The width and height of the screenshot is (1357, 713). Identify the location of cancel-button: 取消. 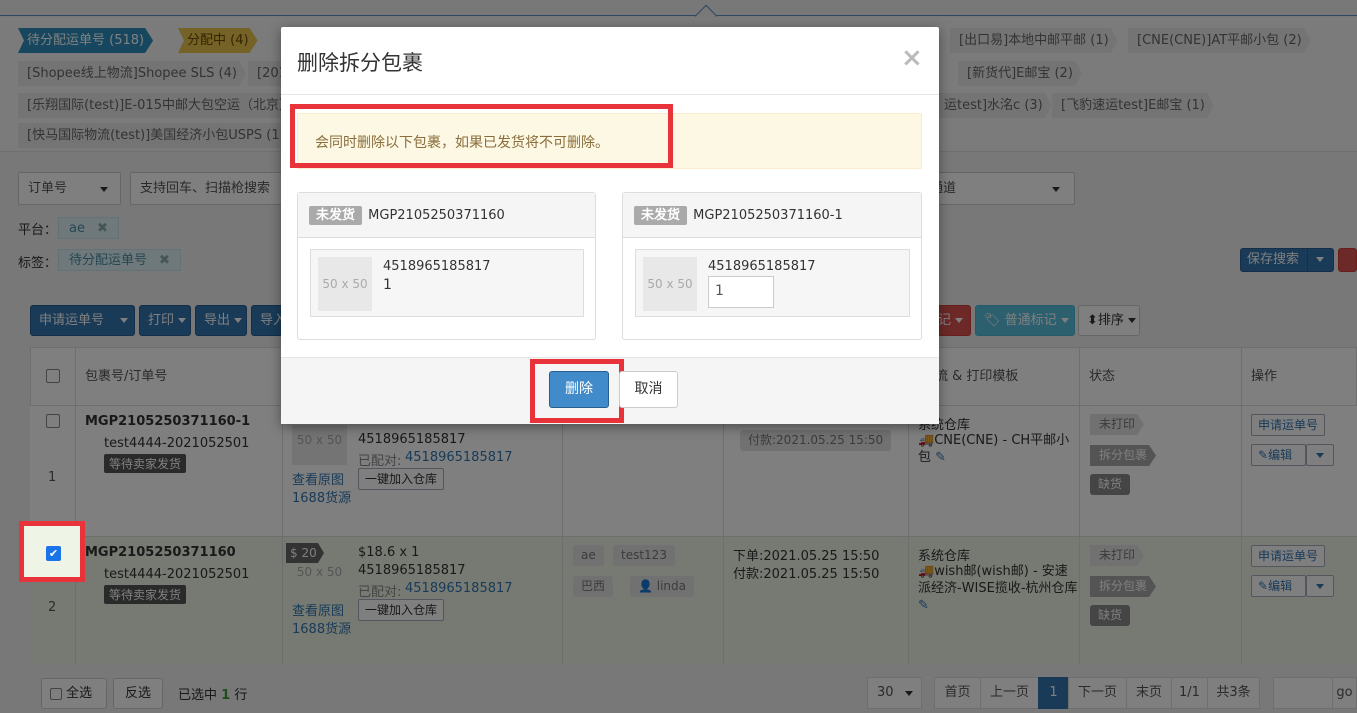
(648, 389).